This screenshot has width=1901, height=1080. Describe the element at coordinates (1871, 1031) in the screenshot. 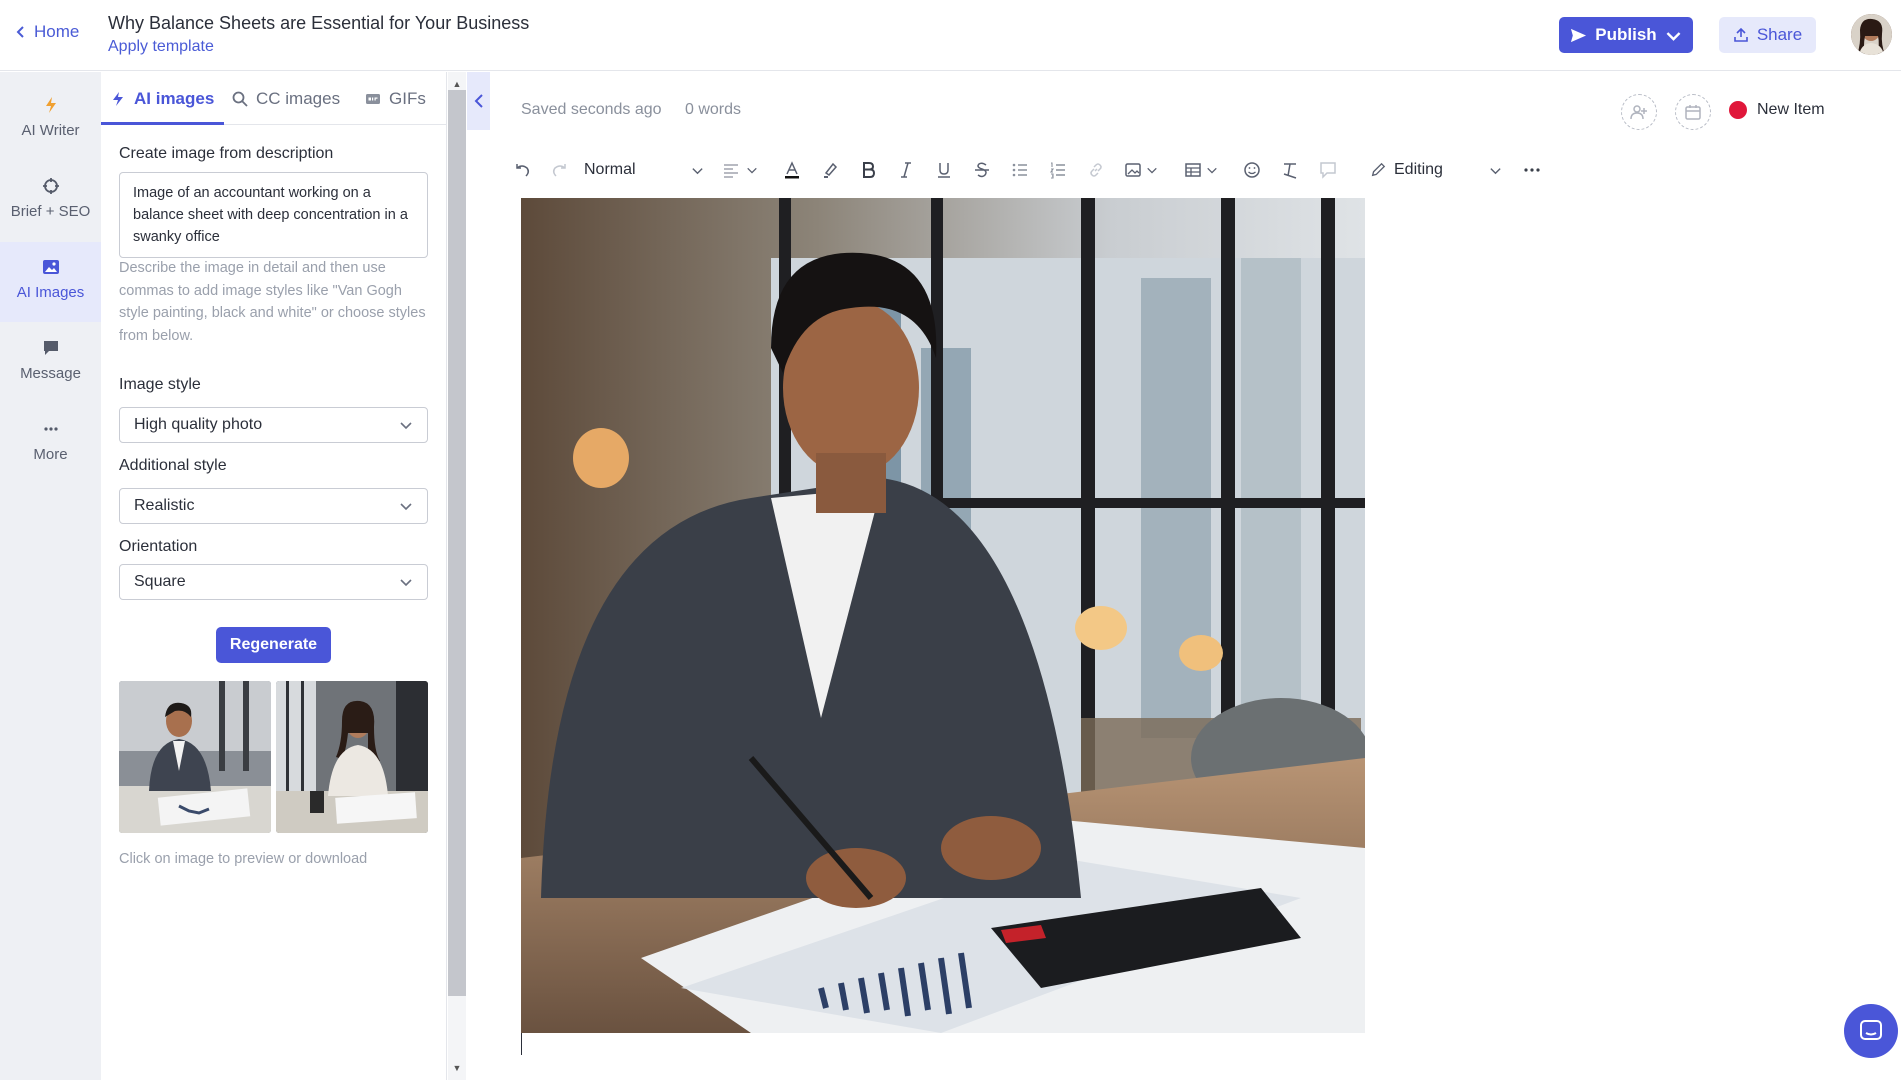

I see `support-chat-button` at that location.